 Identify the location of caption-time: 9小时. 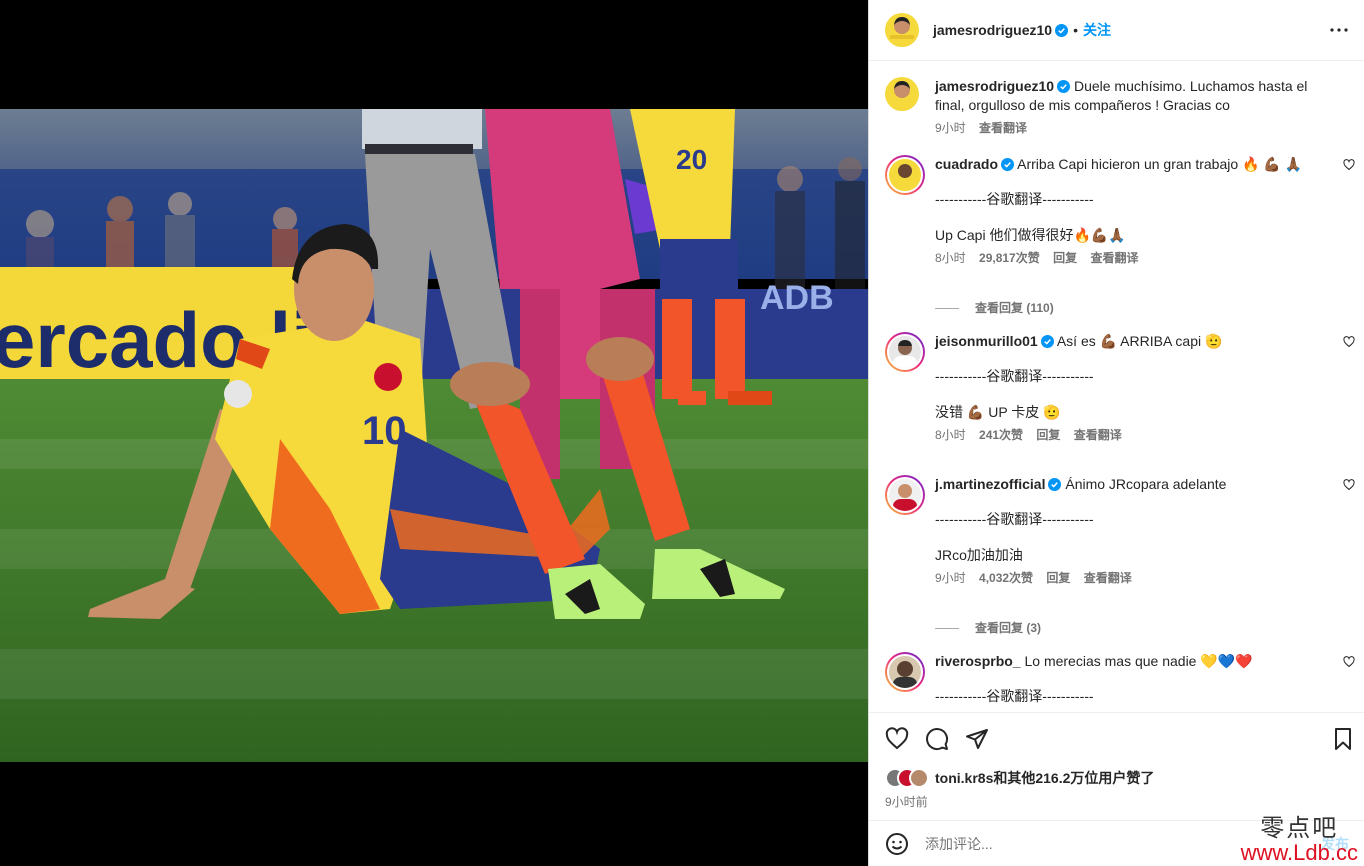
(950, 128).